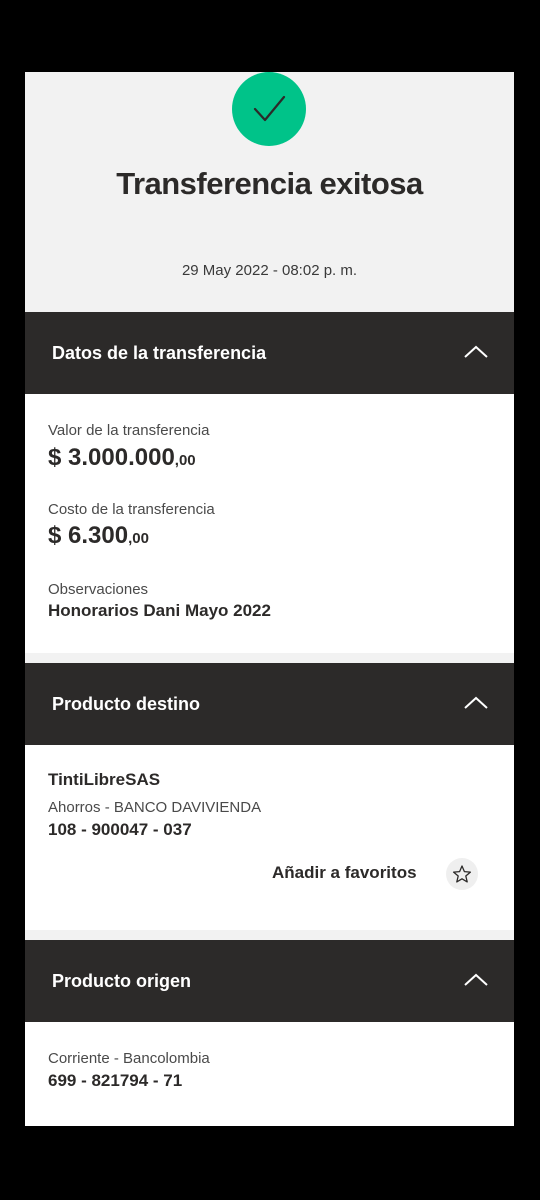 This screenshot has height=1200, width=540. I want to click on add-to-favorites-button, so click(462, 874).